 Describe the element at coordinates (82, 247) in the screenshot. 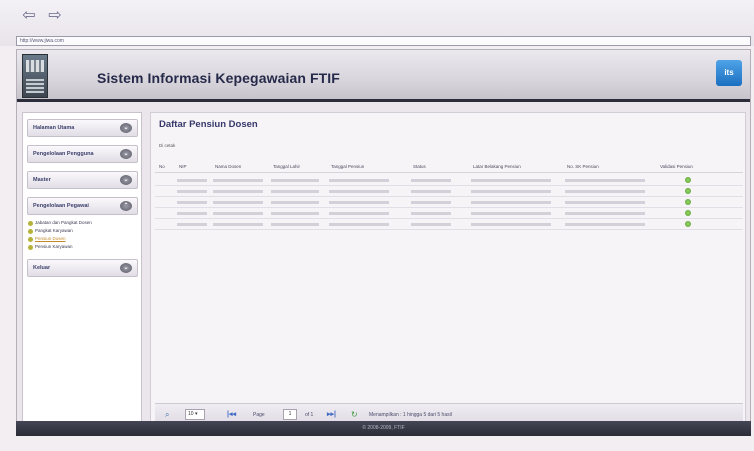

I see `submenu-item-pensiun-karyawan: Pensiun Karyawan` at that location.